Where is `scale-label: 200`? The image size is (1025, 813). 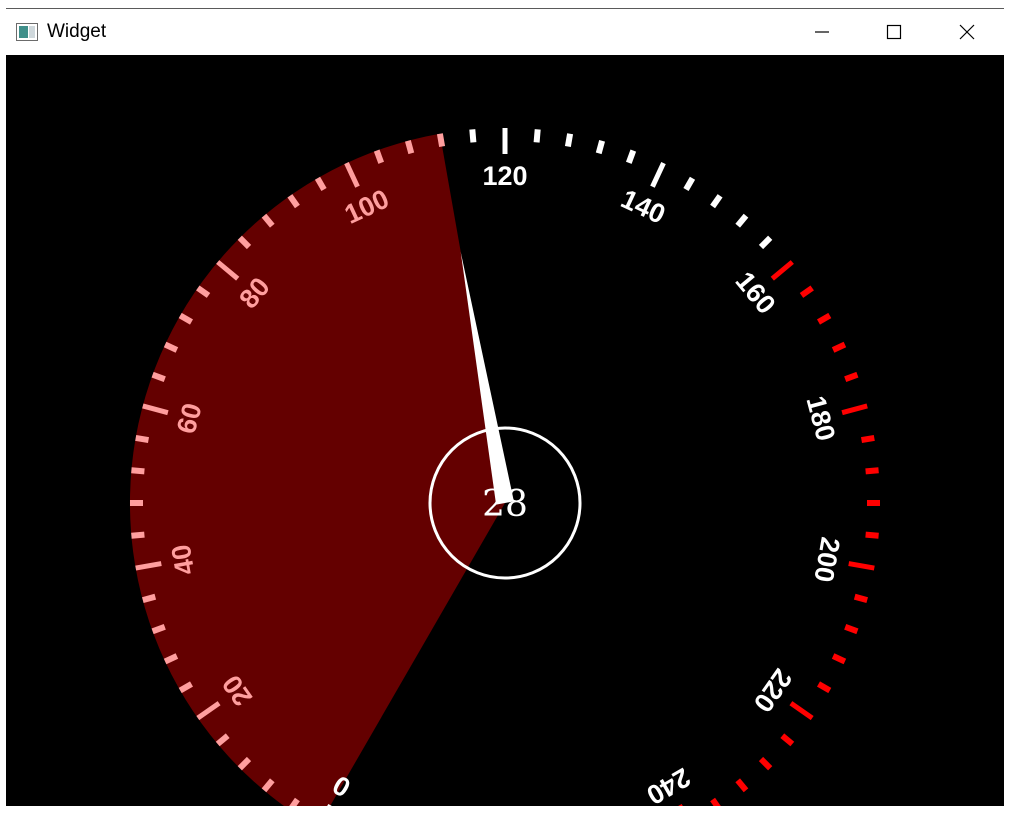 scale-label: 200 is located at coordinates (826, 560).